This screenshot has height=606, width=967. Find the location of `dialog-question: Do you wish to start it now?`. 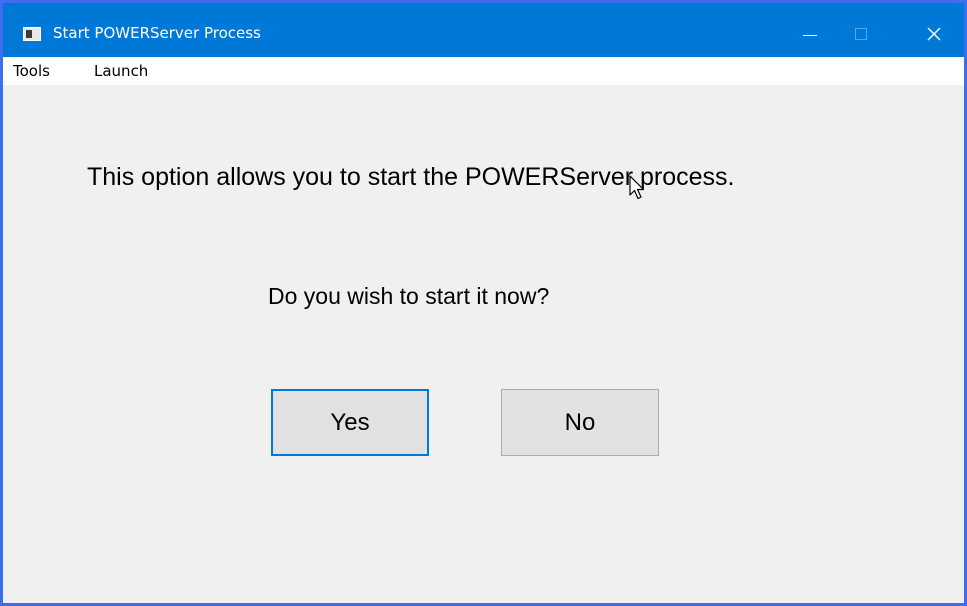

dialog-question: Do you wish to start it now? is located at coordinates (409, 296).